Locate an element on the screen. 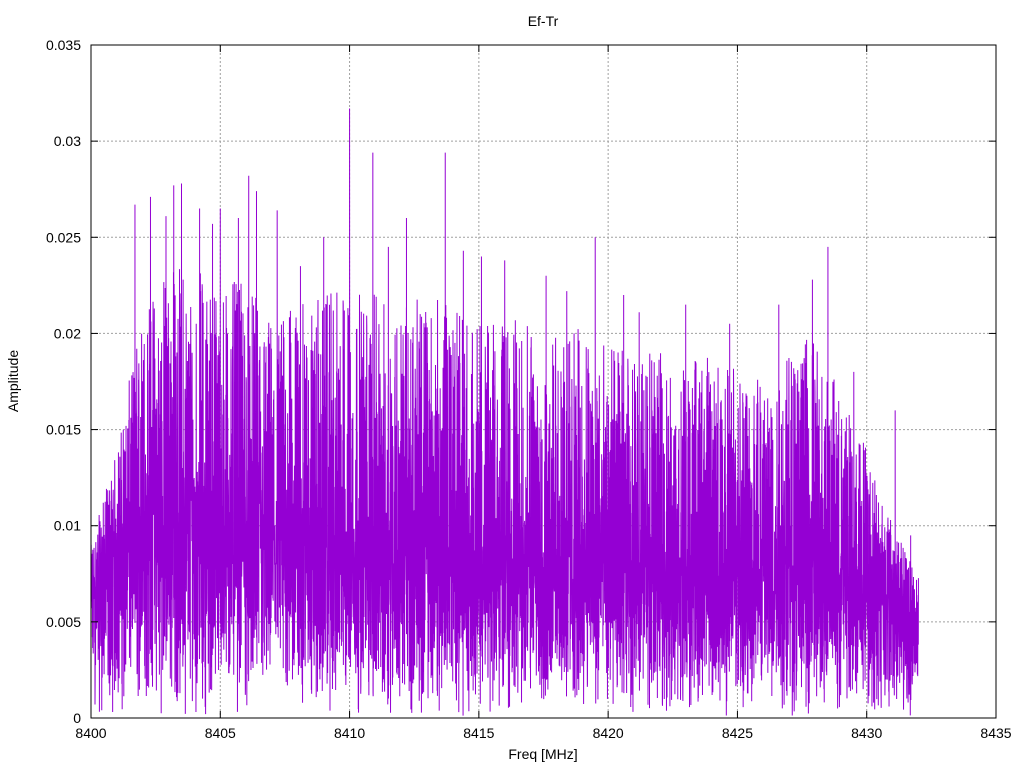 This screenshot has height=768, width=1024. x-tick-label: 8405 is located at coordinates (220, 733).